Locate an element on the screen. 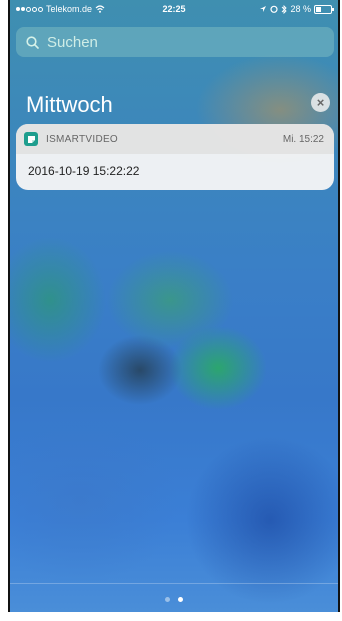 Image resolution: width=342 pixels, height=621 pixels. alarm-icon is located at coordinates (274, 9).